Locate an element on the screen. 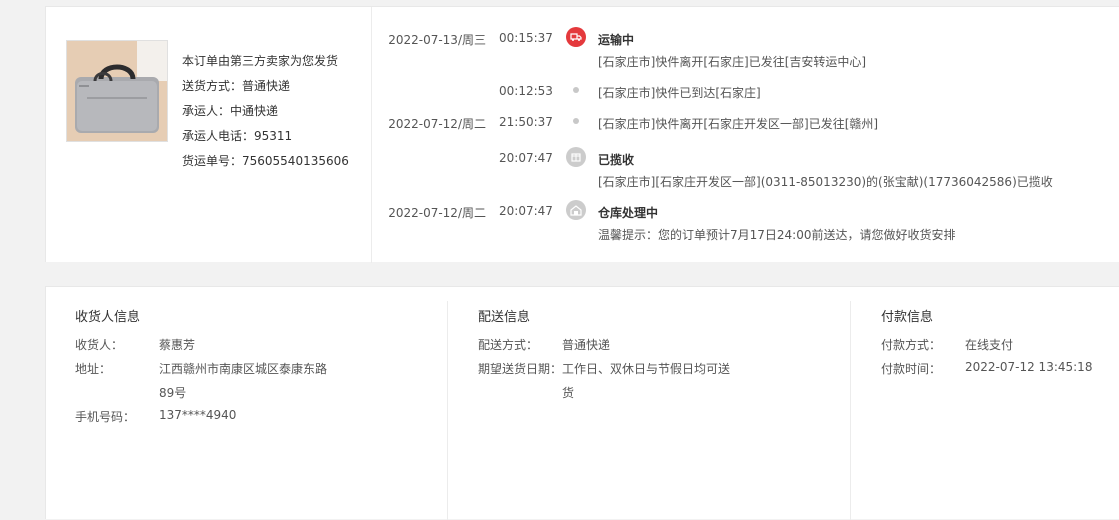 This screenshot has width=1119, height=520. receiver-address-label: 地址： is located at coordinates (93, 369).